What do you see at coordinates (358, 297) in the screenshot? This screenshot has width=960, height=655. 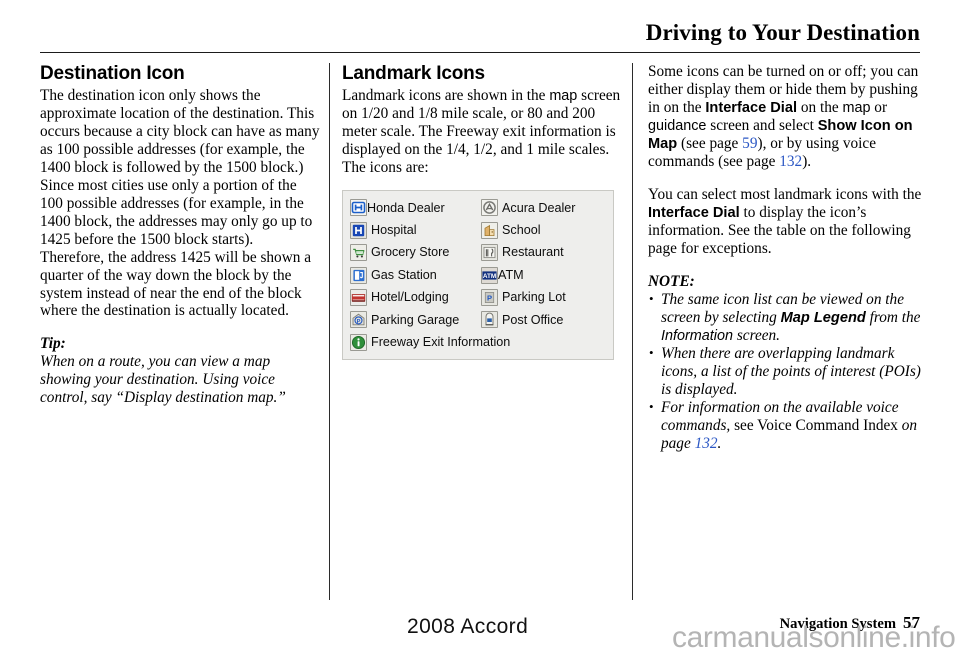 I see `hotel-lodging-icon` at bounding box center [358, 297].